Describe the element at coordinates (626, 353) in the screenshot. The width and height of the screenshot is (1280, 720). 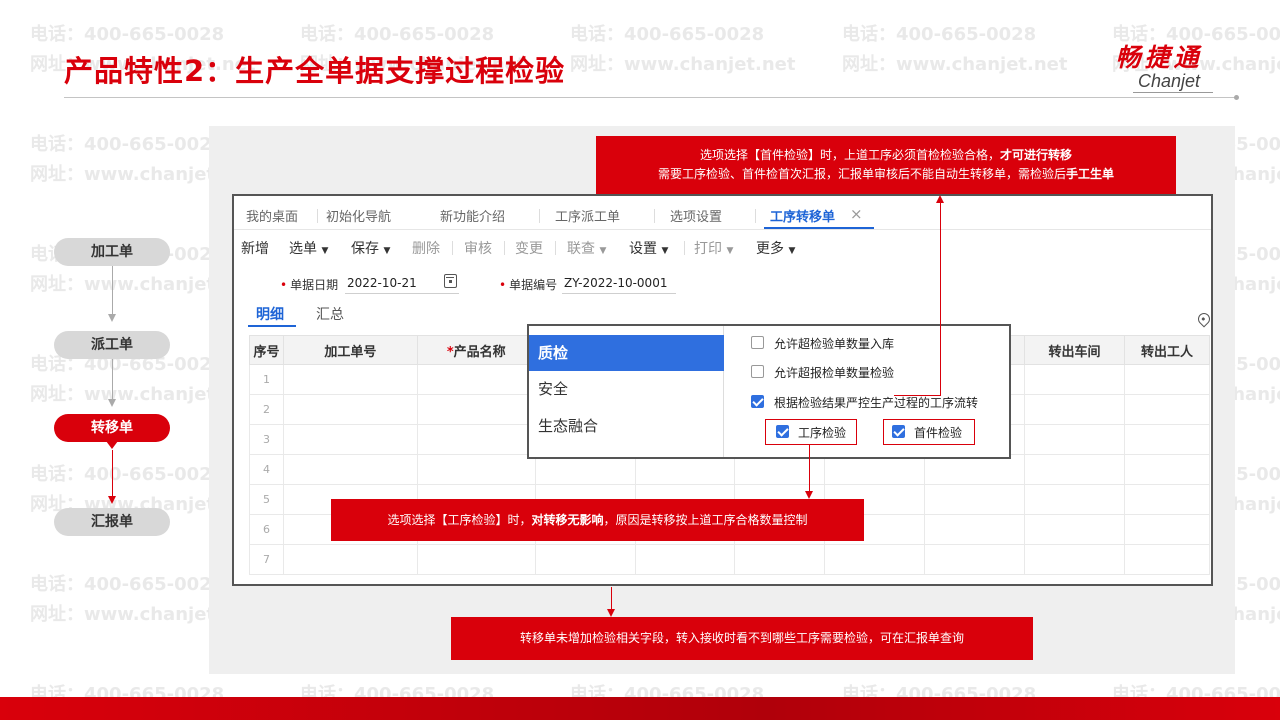
I see `menu-item-quality: 质检` at that location.